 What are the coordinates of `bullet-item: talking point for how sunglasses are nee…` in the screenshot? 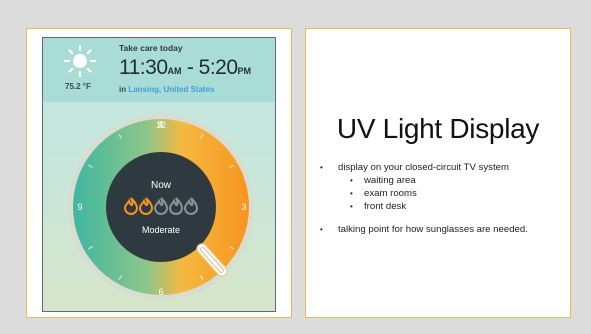 It's located at (424, 229).